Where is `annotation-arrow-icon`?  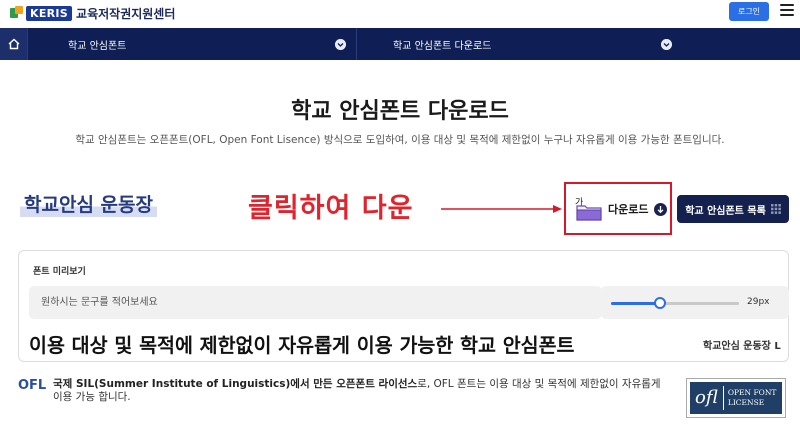
annotation-arrow-icon is located at coordinates (501, 209).